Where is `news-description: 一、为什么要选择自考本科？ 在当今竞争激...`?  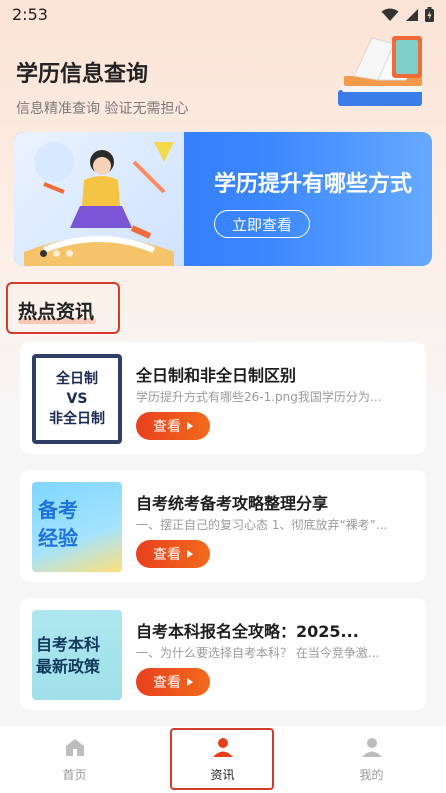 news-description: 一、为什么要选择自考本科？ 在当今竞争激... is located at coordinates (258, 653).